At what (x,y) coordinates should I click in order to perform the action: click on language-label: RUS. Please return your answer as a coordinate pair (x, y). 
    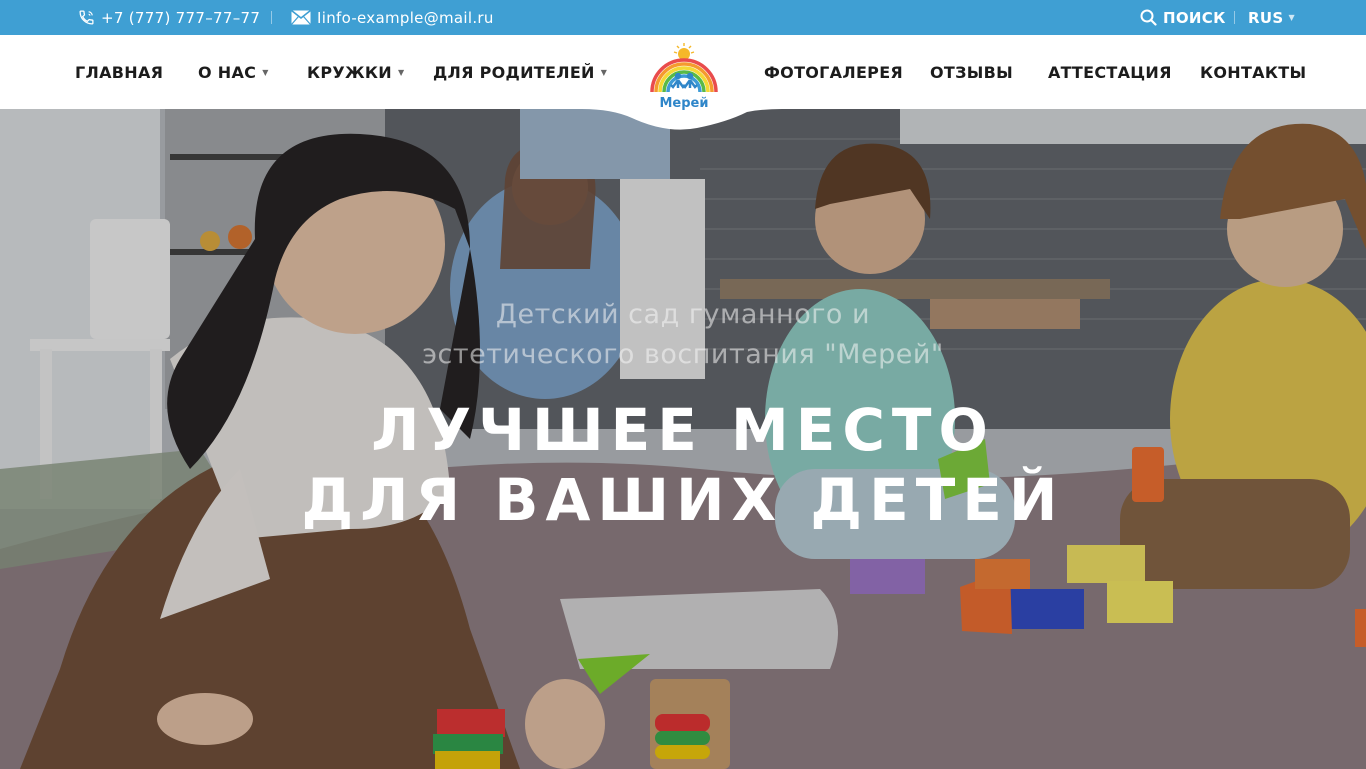
    Looking at the image, I should click on (1266, 17).